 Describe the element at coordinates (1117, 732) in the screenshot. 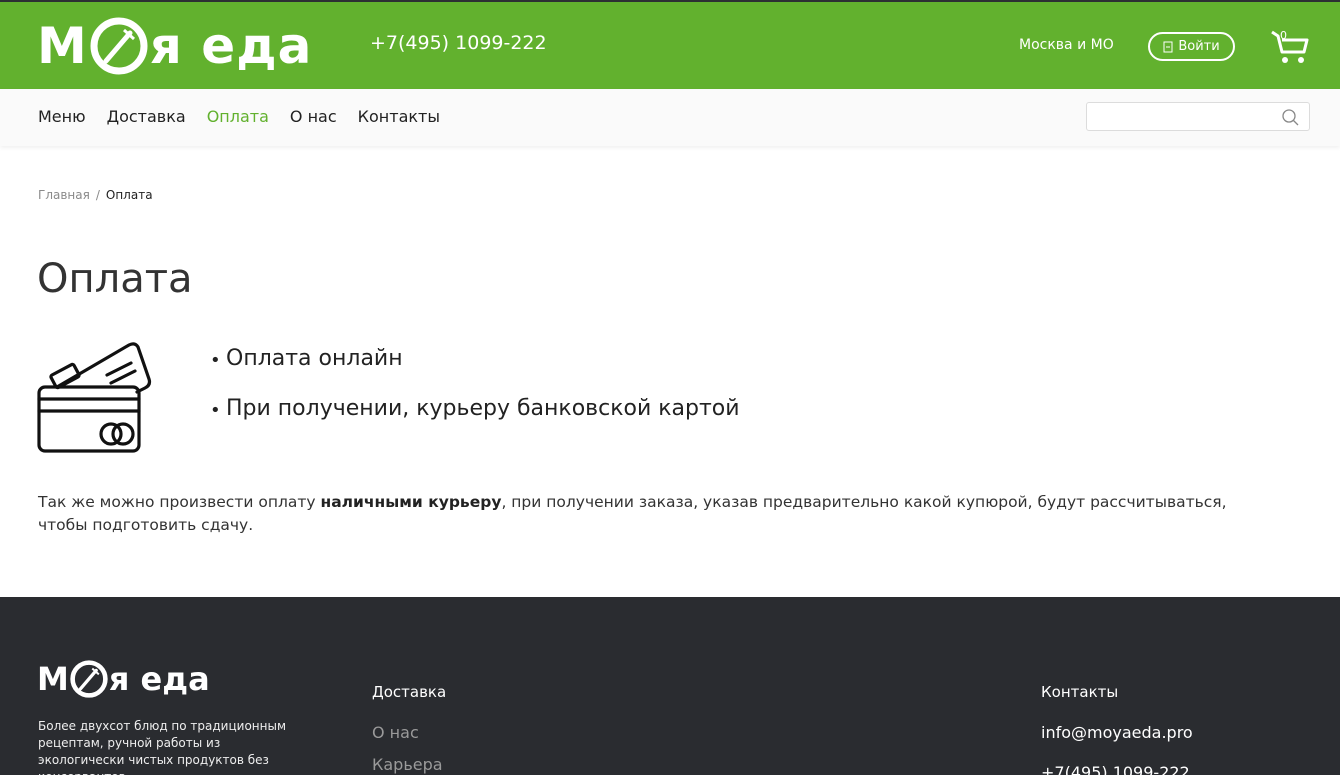

I see `footer-email: info@moyaeda.pro` at that location.